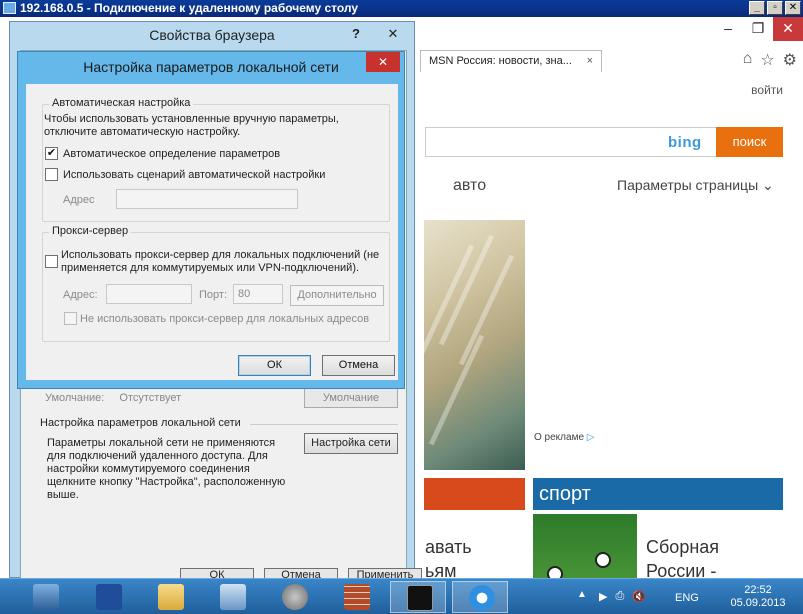 This screenshot has height=614, width=803. I want to click on search-button: поиск, so click(749, 142).